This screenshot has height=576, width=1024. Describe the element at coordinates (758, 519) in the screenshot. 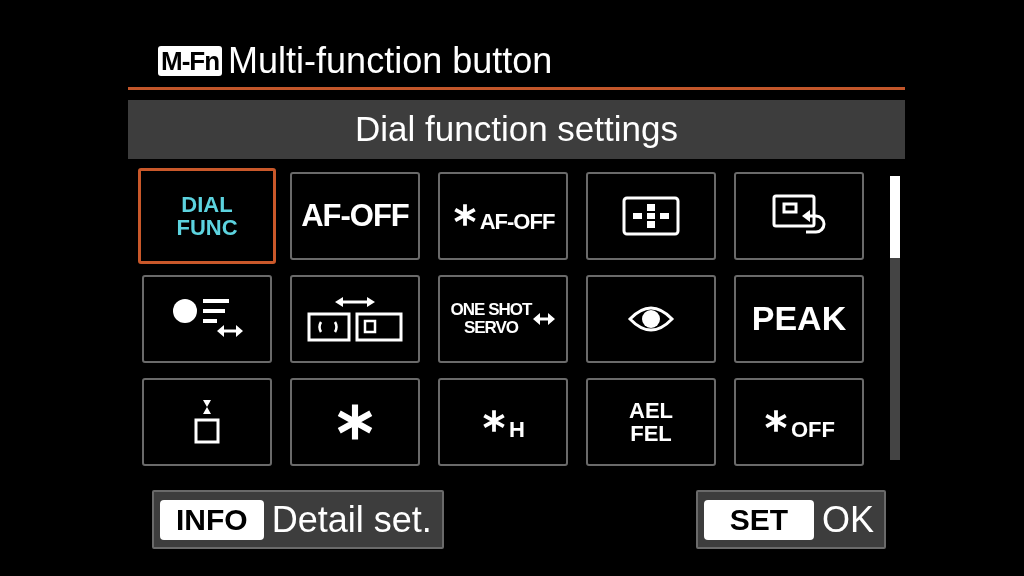

I see `key-label: SET` at that location.